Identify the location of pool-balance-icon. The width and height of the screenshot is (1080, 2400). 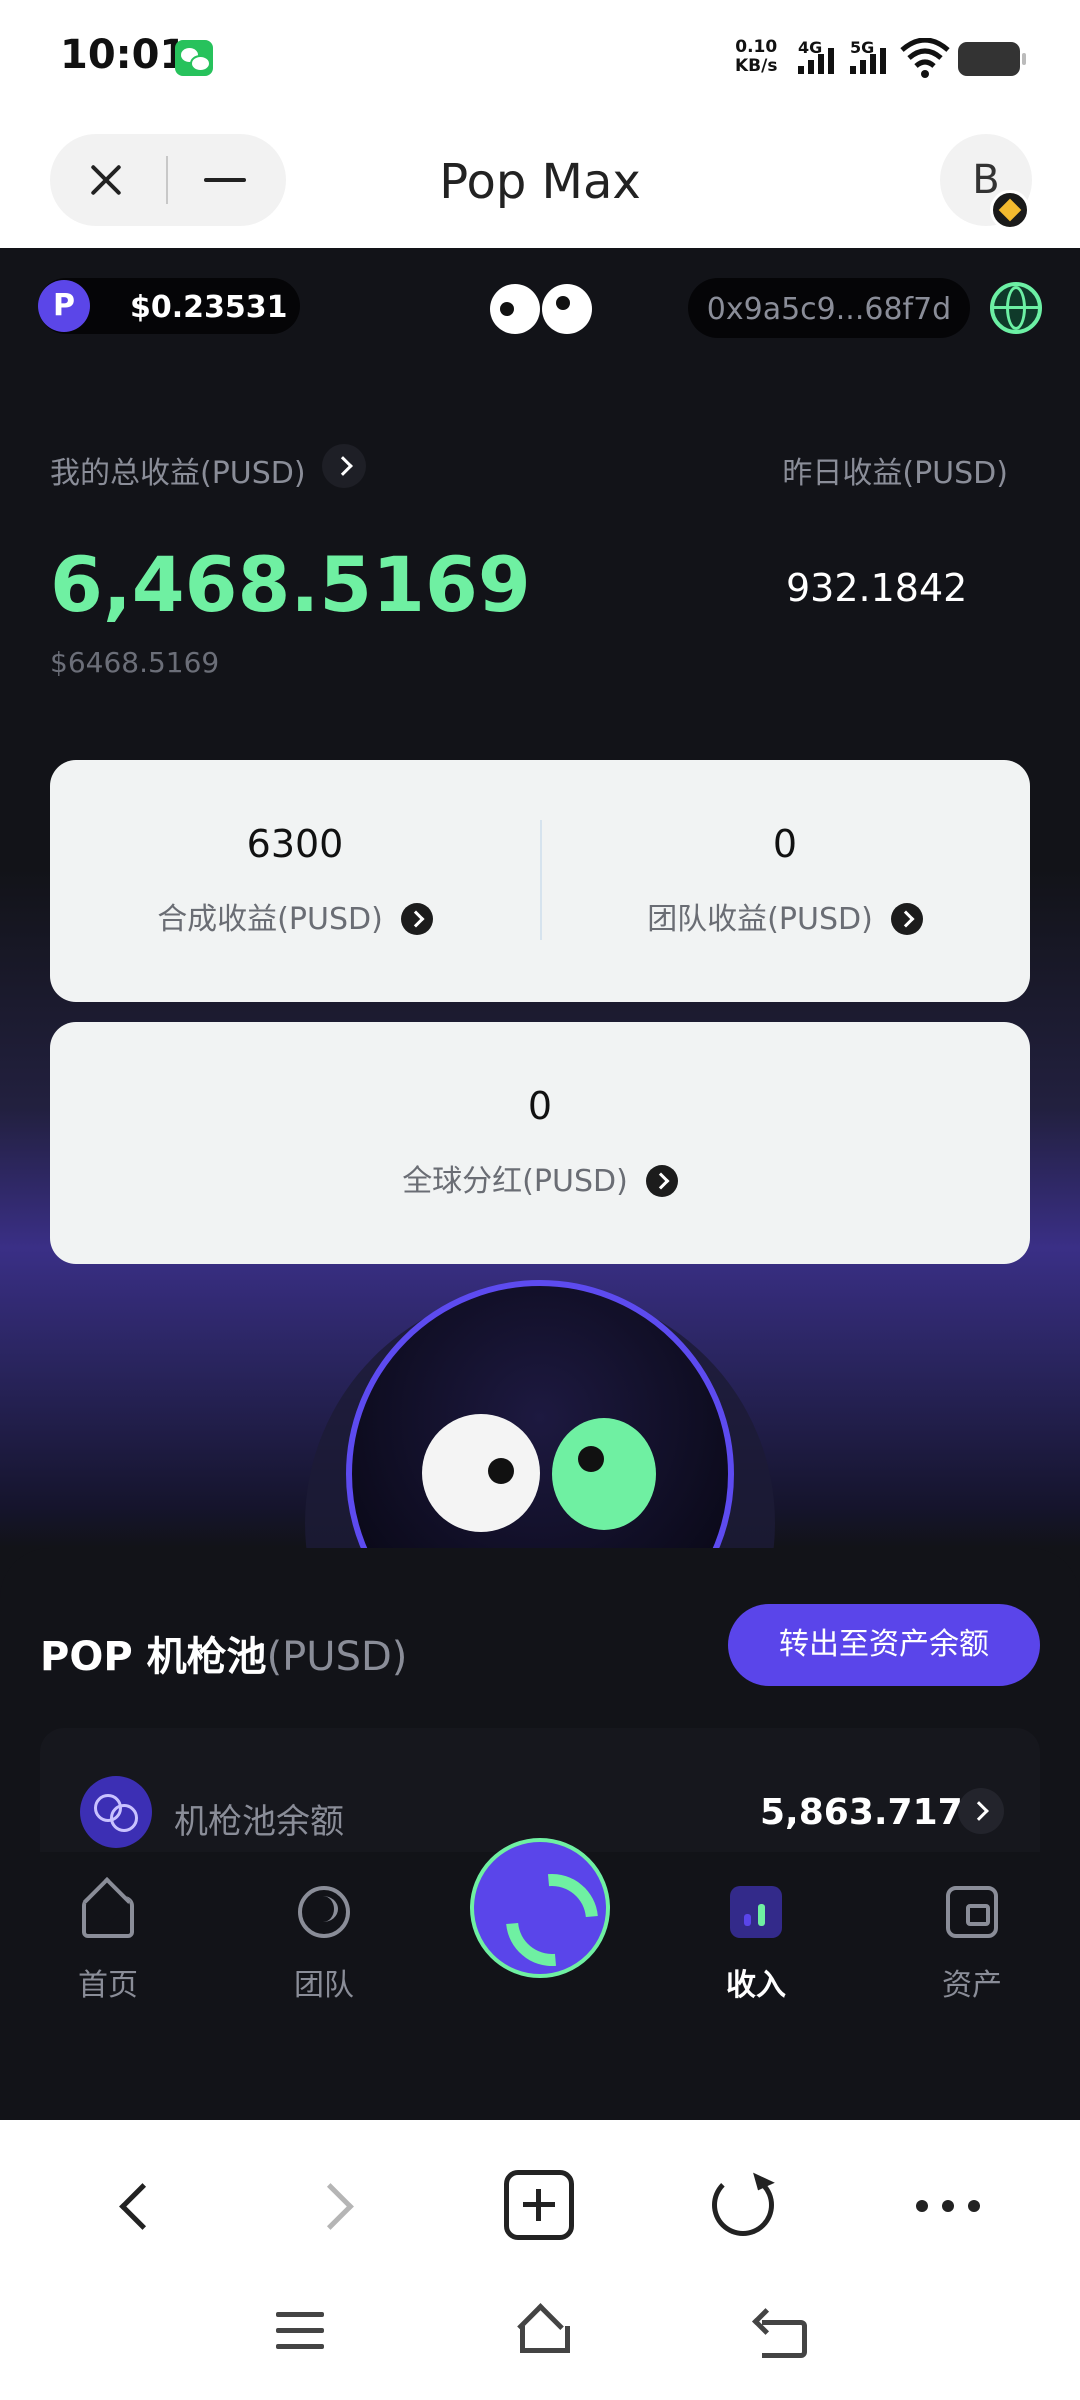
(116, 1812).